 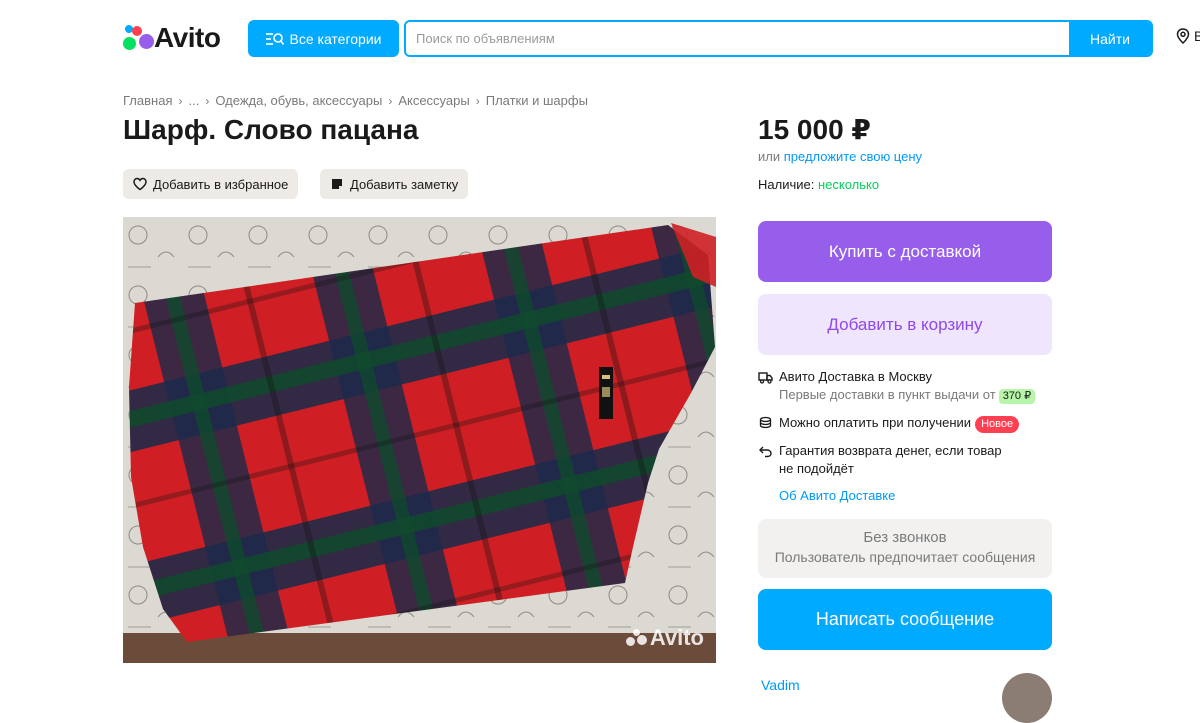 I want to click on add-note-button: Добавить заметку, so click(x=394, y=184).